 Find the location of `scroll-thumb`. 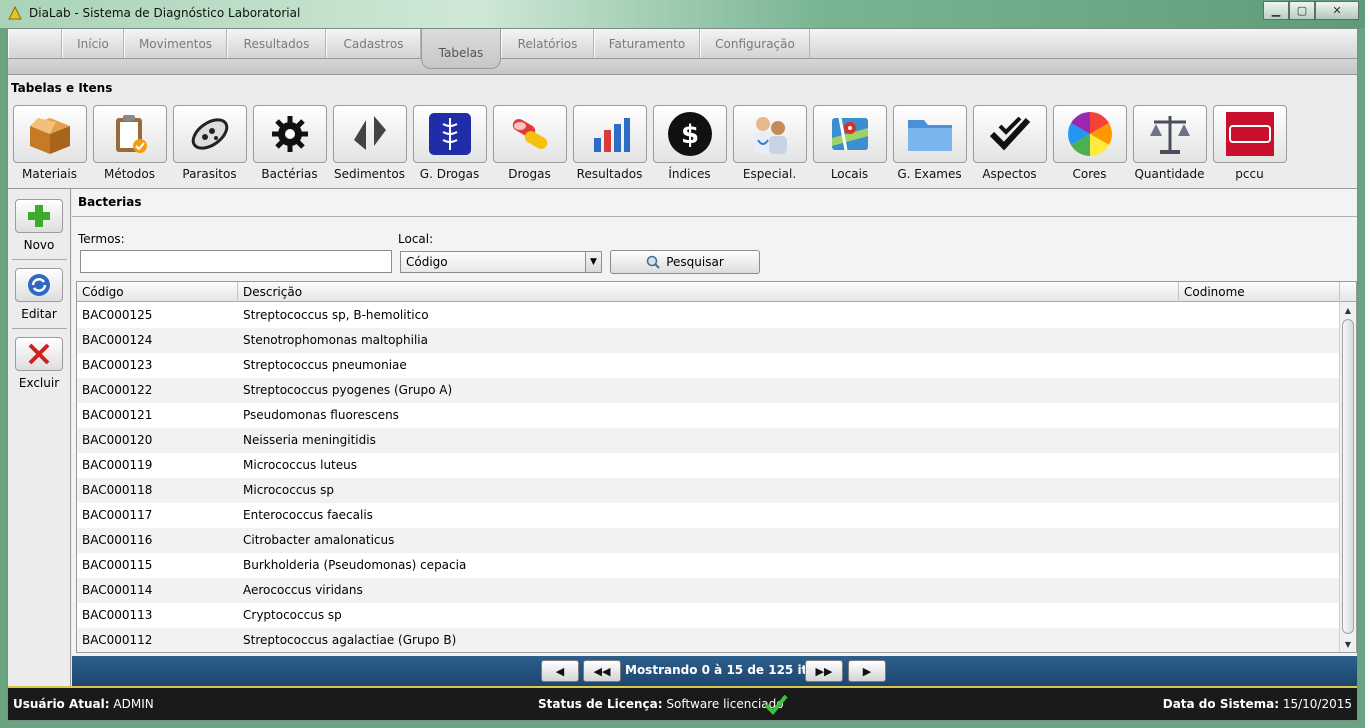

scroll-thumb is located at coordinates (1348, 476).